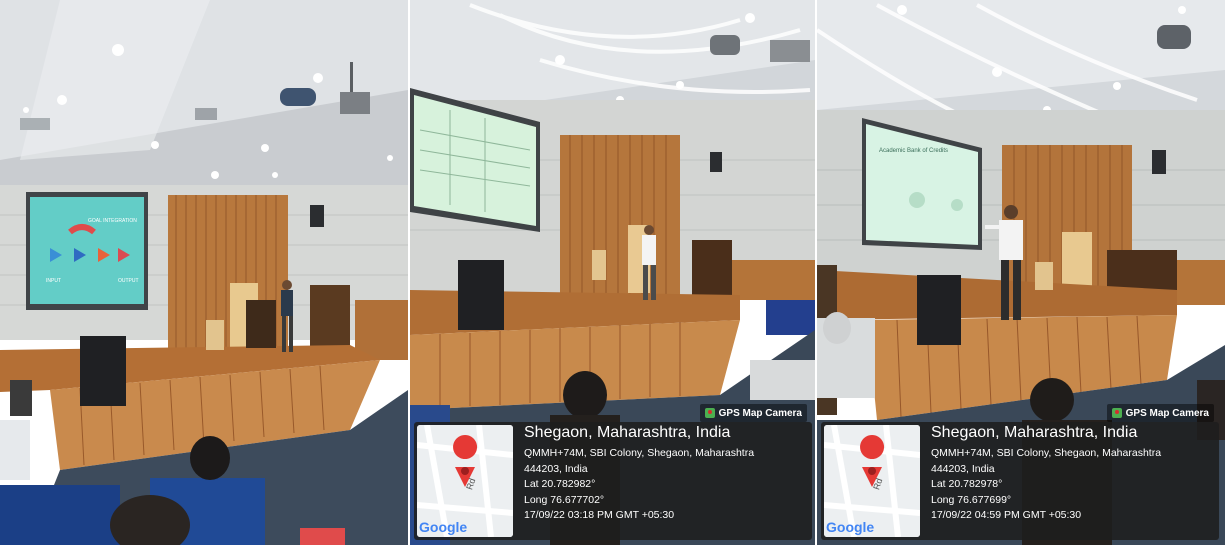 This screenshot has width=1225, height=545. What do you see at coordinates (560, 484) in the screenshot?
I see `gps-latitude: Lat 20.782982°` at bounding box center [560, 484].